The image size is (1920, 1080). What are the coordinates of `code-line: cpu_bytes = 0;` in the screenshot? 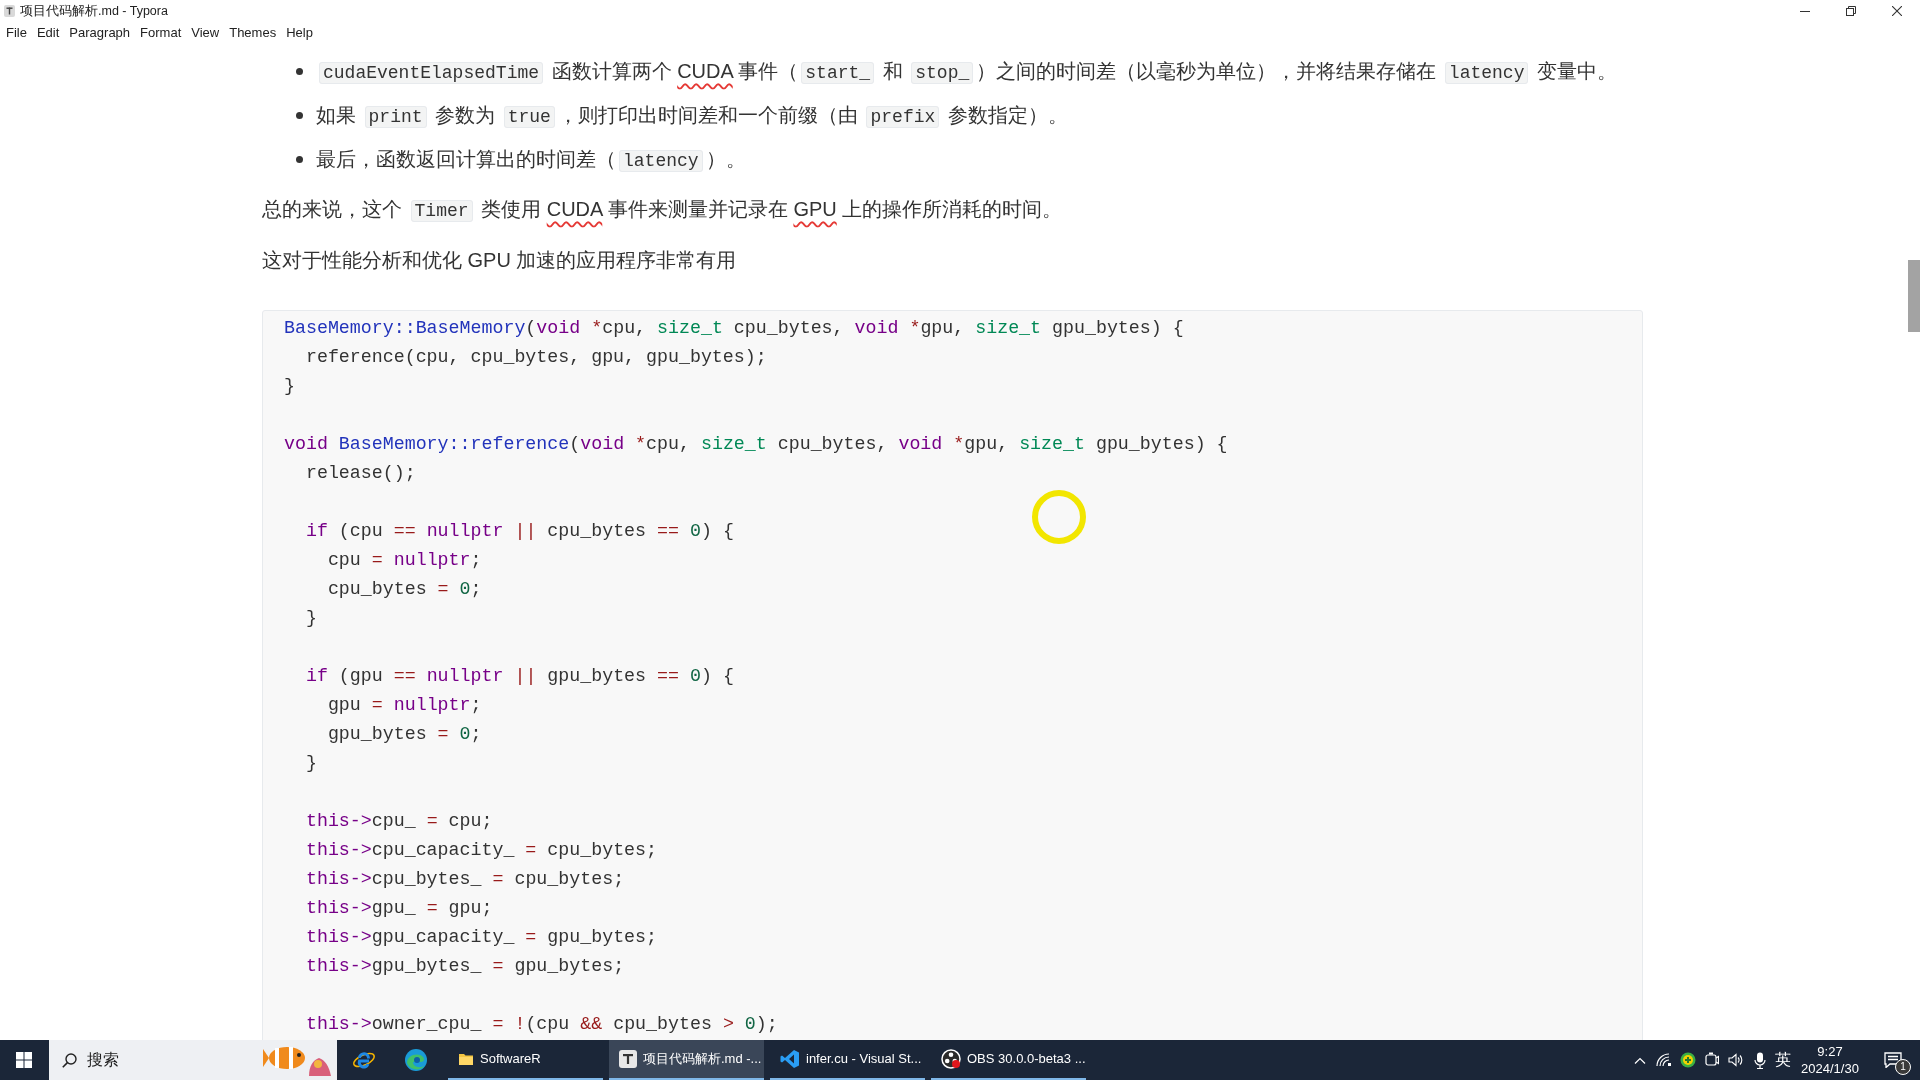 It's located at (404, 589).